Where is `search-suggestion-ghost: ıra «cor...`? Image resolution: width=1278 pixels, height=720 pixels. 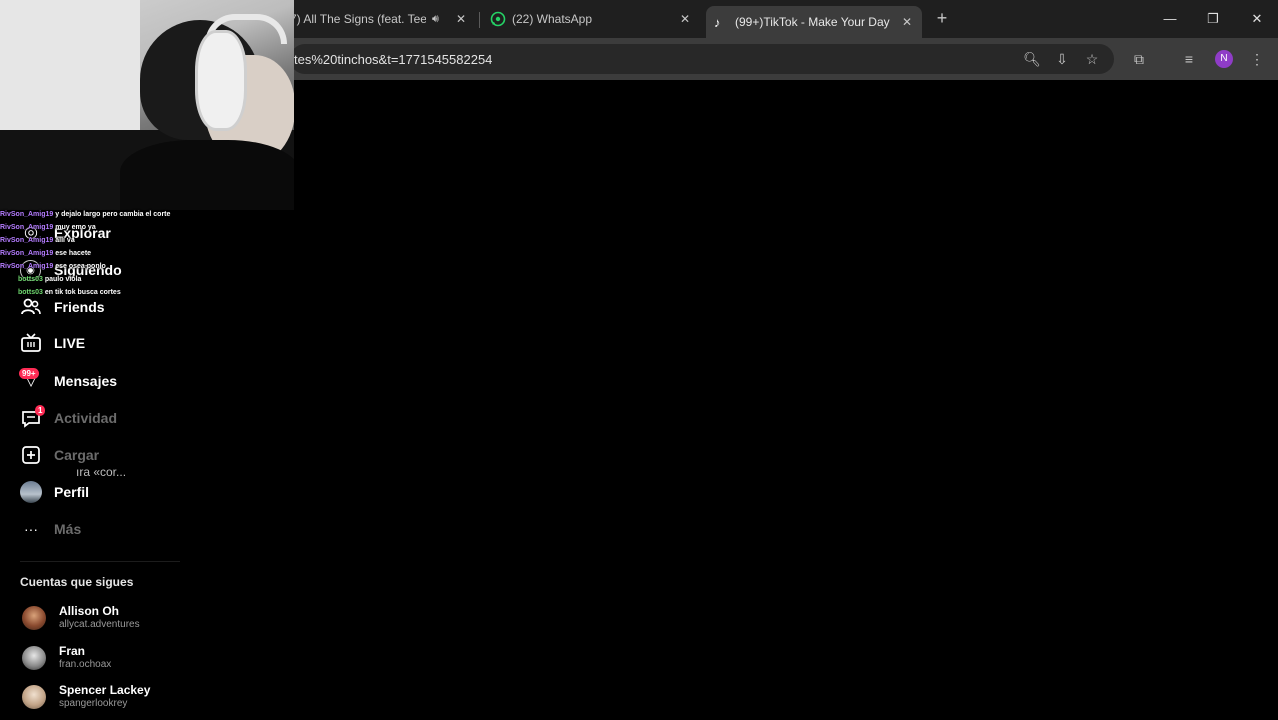
search-suggestion-ghost: ıra «cor... is located at coordinates (101, 472).